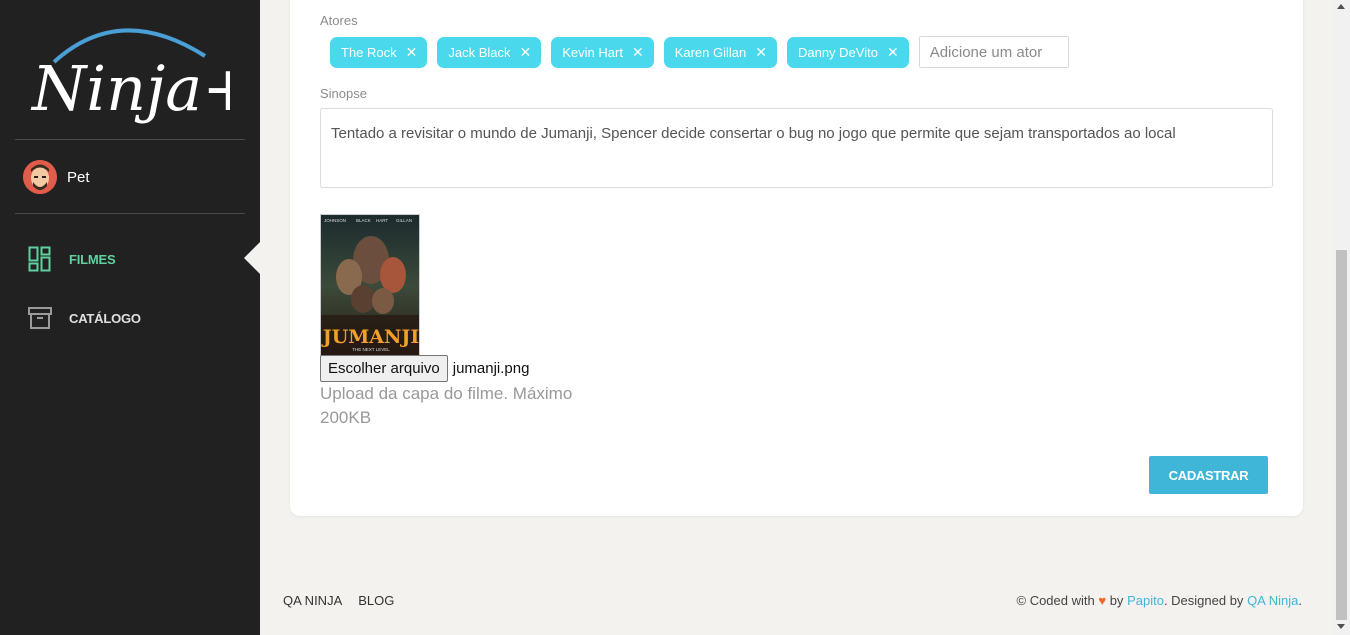 Image resolution: width=1350 pixels, height=635 pixels. I want to click on svg-text: THE NEXT LEVEL, so click(371, 349).